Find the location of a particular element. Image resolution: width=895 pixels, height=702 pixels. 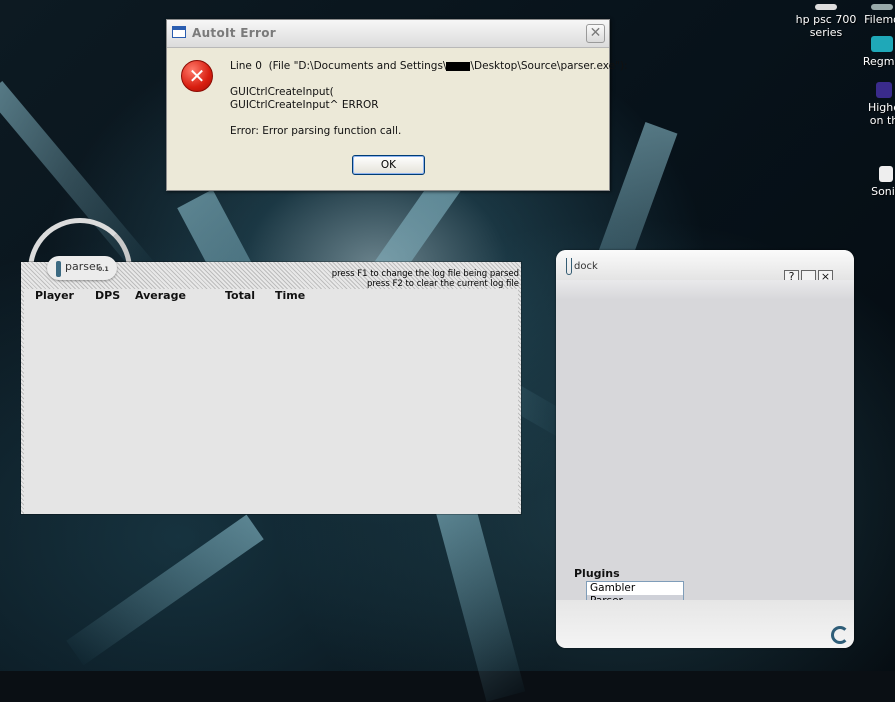

parser-name: parser is located at coordinates (83, 266).